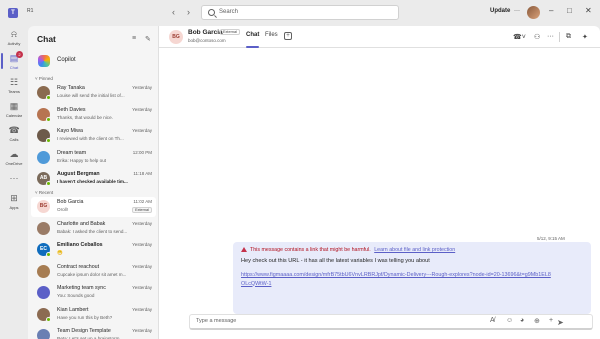 Image resolution: width=600 pixels, height=339 pixels. What do you see at coordinates (93, 207) in the screenshot?
I see `chat-list-item: BG Bob Garcia Oroll! 11:02 AM External` at bounding box center [93, 207].